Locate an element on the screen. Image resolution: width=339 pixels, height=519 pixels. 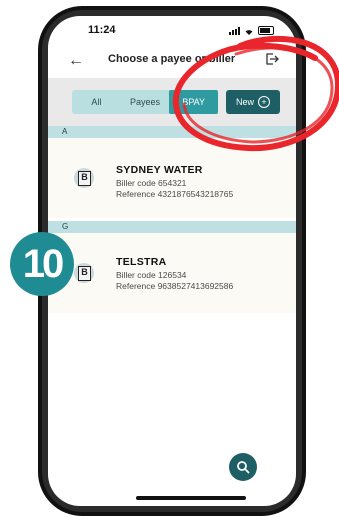
section-header-a: A is located at coordinates (172, 132).